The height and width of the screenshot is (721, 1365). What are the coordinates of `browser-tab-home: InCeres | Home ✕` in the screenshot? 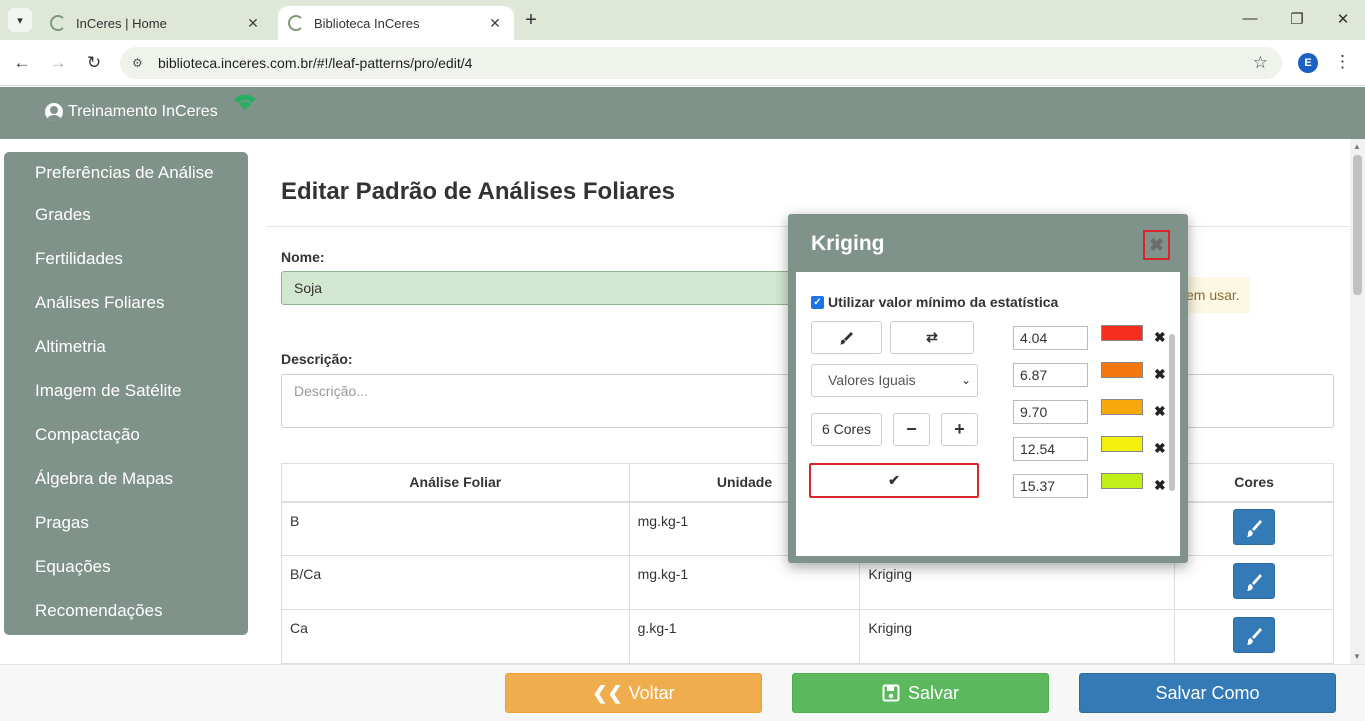 It's located at (156, 23).